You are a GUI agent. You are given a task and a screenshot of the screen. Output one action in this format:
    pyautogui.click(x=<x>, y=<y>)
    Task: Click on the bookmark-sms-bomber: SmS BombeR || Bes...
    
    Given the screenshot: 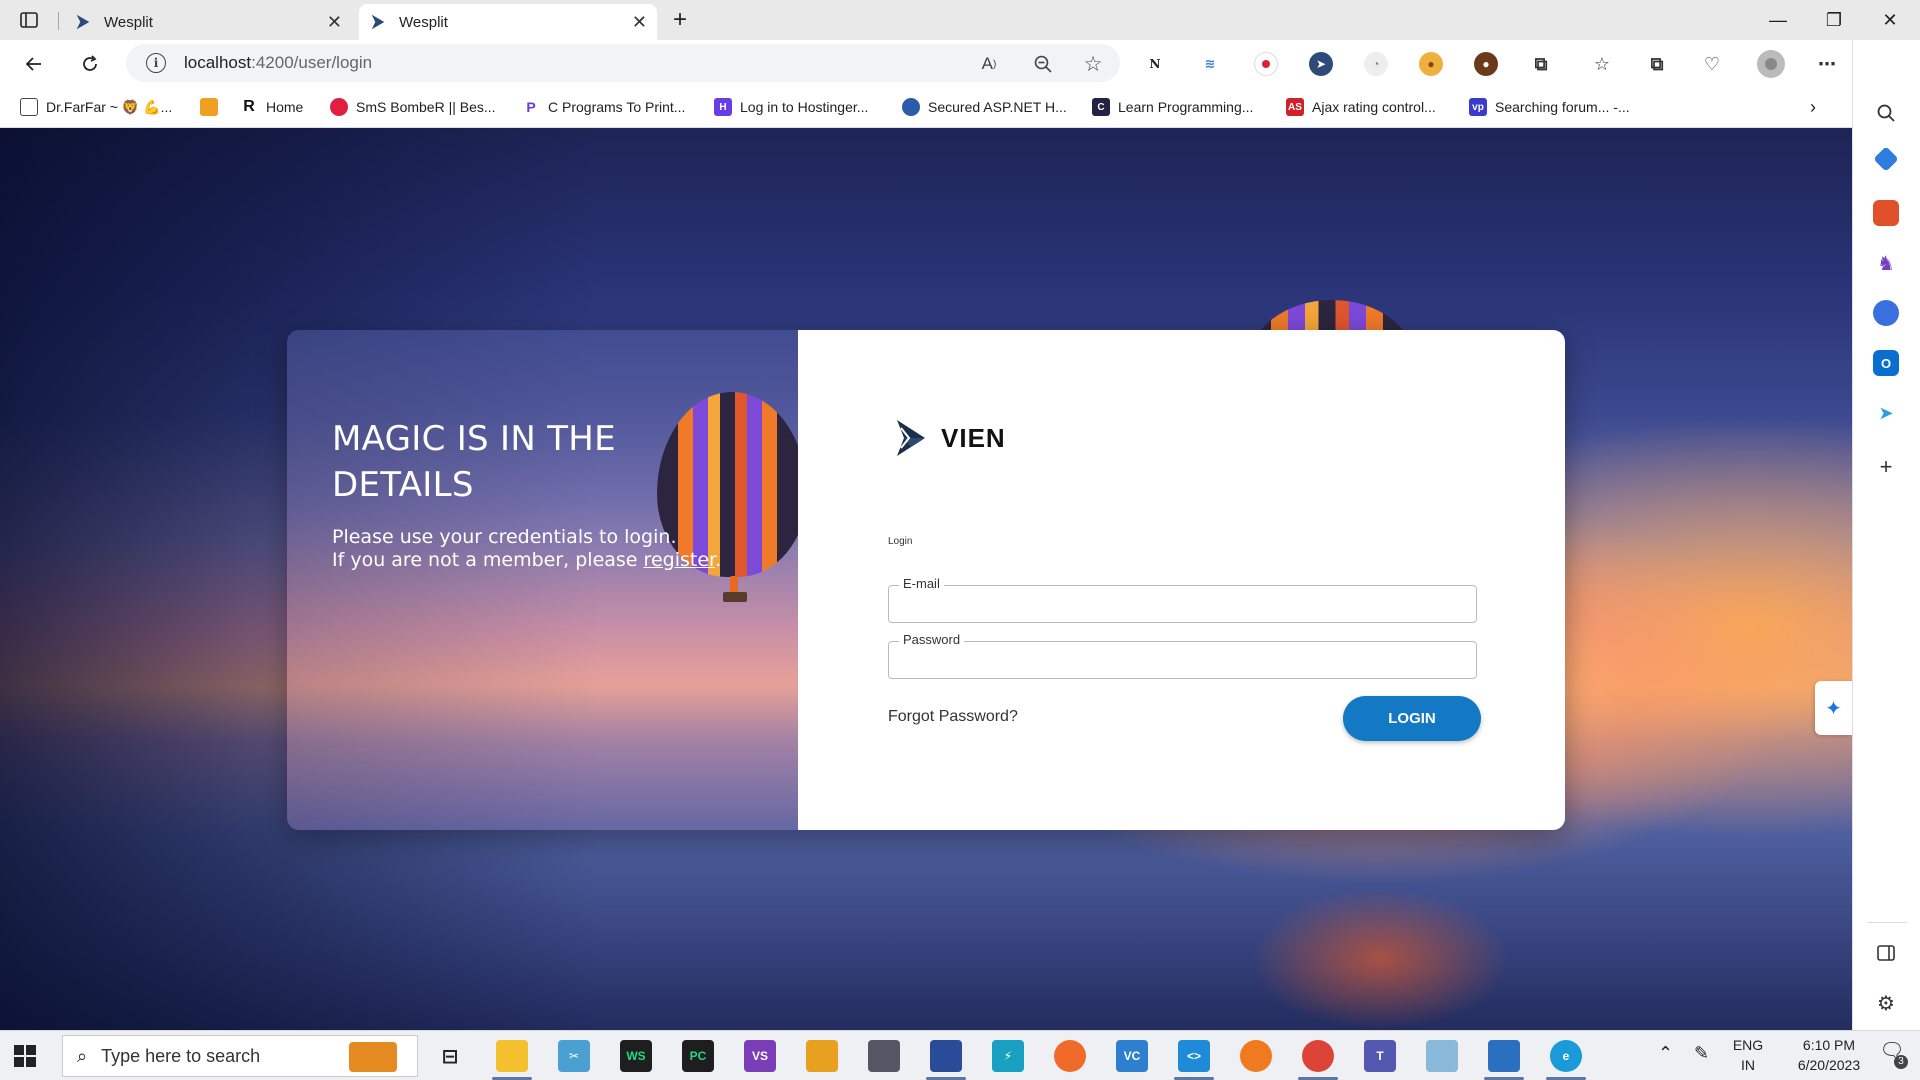 What is the action you would take?
    pyautogui.click(x=413, y=107)
    